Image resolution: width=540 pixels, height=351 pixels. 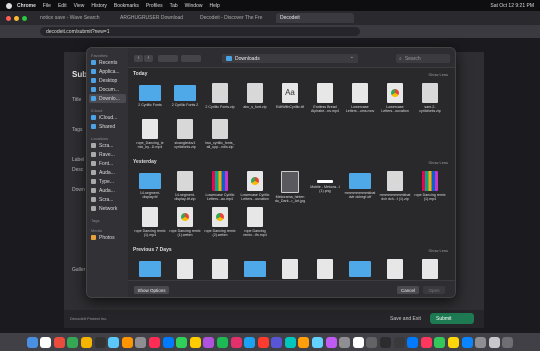 What do you see at coordinates (151, 290) in the screenshot?
I see `show-options-button: Show Options` at bounding box center [151, 290].